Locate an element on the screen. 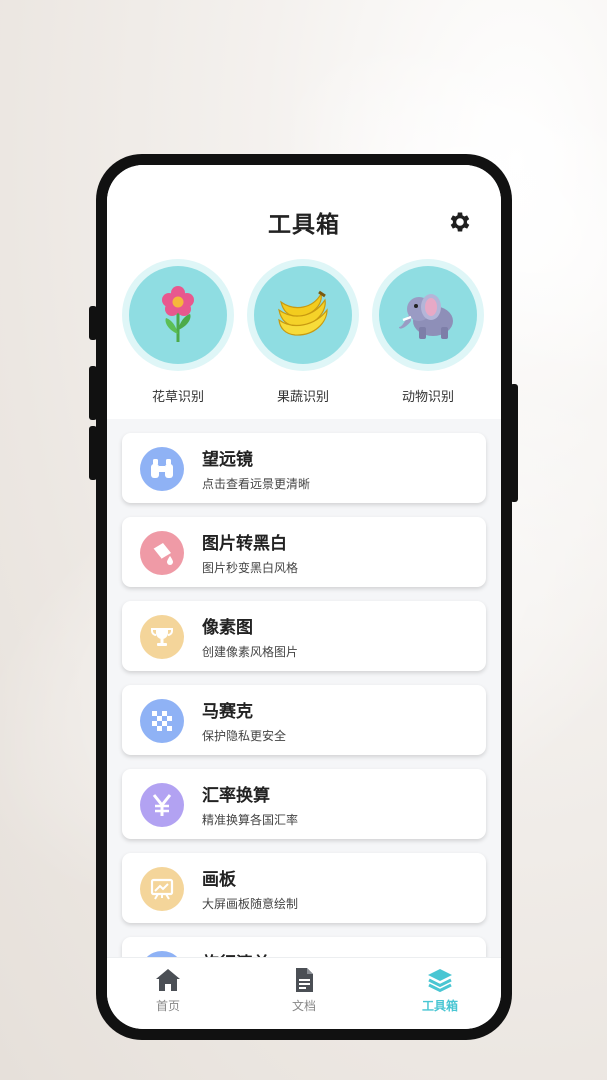 The height and width of the screenshot is (1080, 607). tool-card-exchange: 汇率换算 精准换算各国汇率 is located at coordinates (304, 804).